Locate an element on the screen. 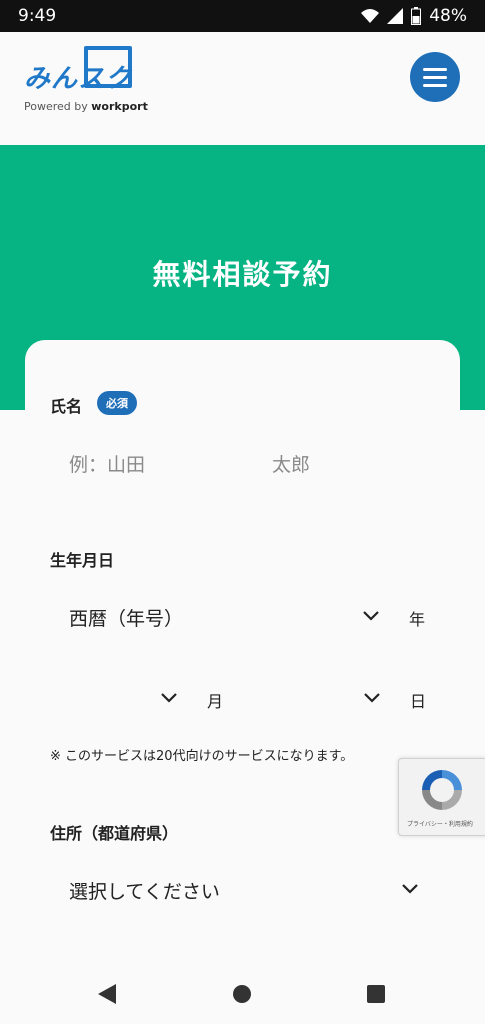 The image size is (485, 1024). back-icon is located at coordinates (107, 994).